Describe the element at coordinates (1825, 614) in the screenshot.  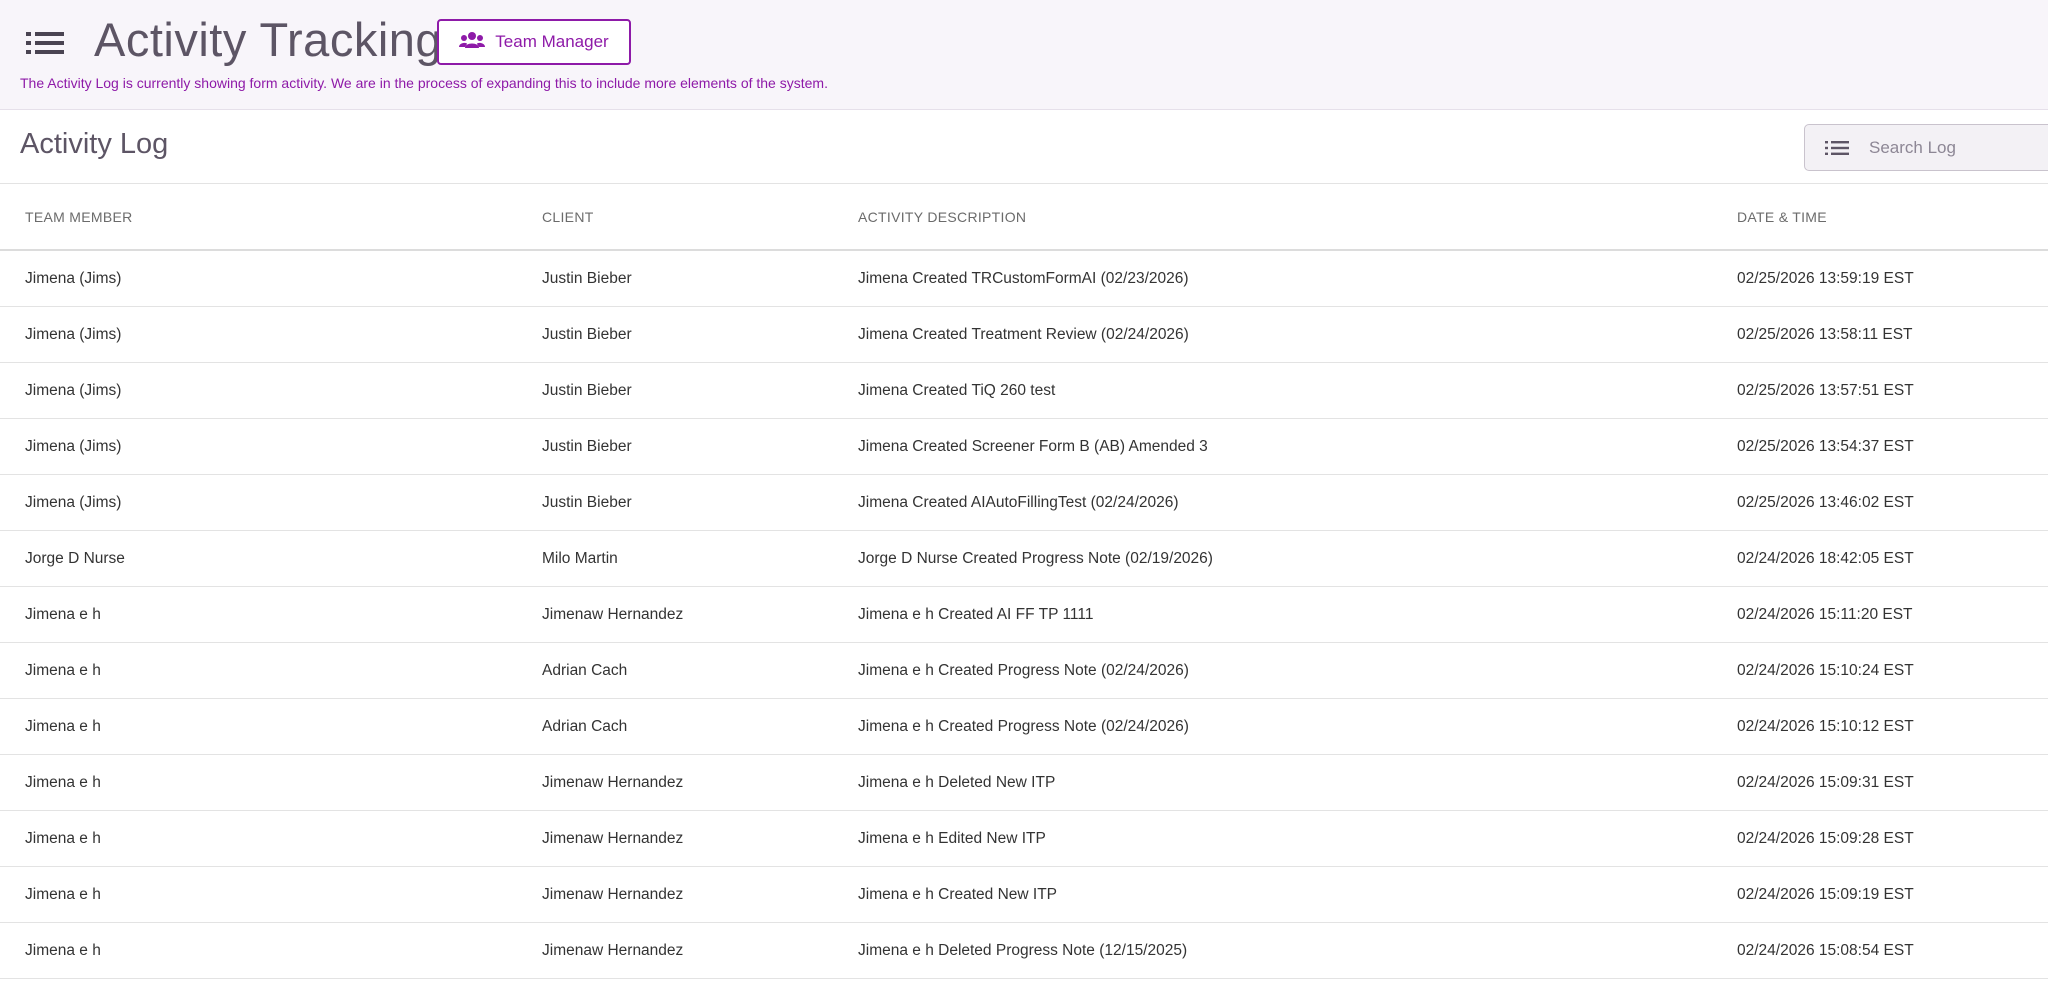
I see `date-time-cell: 02/24/2026 15:11:20 EST` at that location.